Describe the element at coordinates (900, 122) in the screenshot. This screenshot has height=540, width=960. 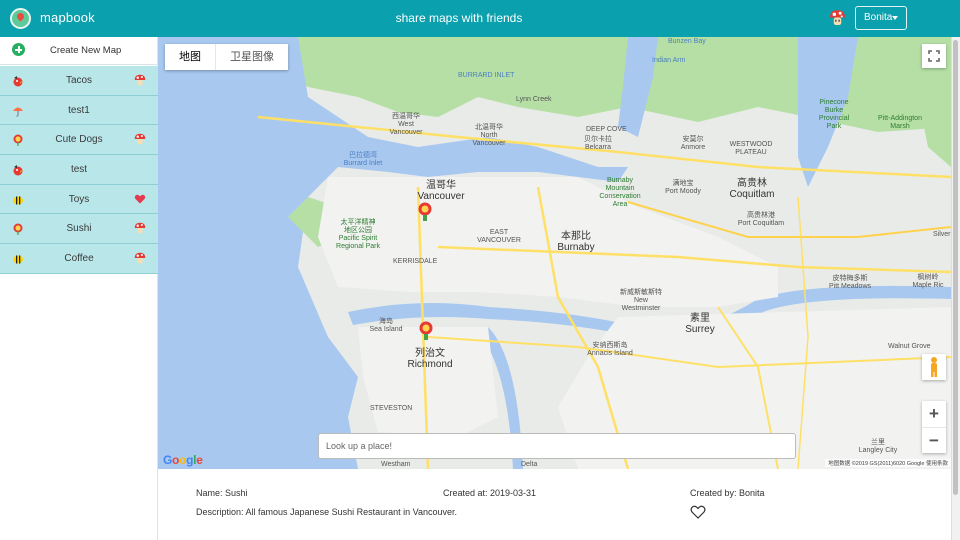
I see `map-label: Pitt-Addington Marsh` at that location.